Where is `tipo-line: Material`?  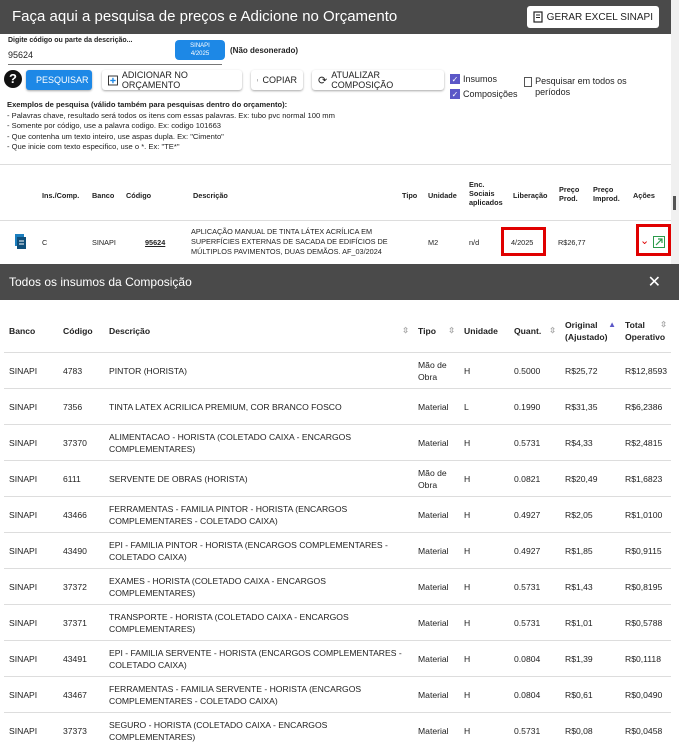 tipo-line: Material is located at coordinates (438, 515).